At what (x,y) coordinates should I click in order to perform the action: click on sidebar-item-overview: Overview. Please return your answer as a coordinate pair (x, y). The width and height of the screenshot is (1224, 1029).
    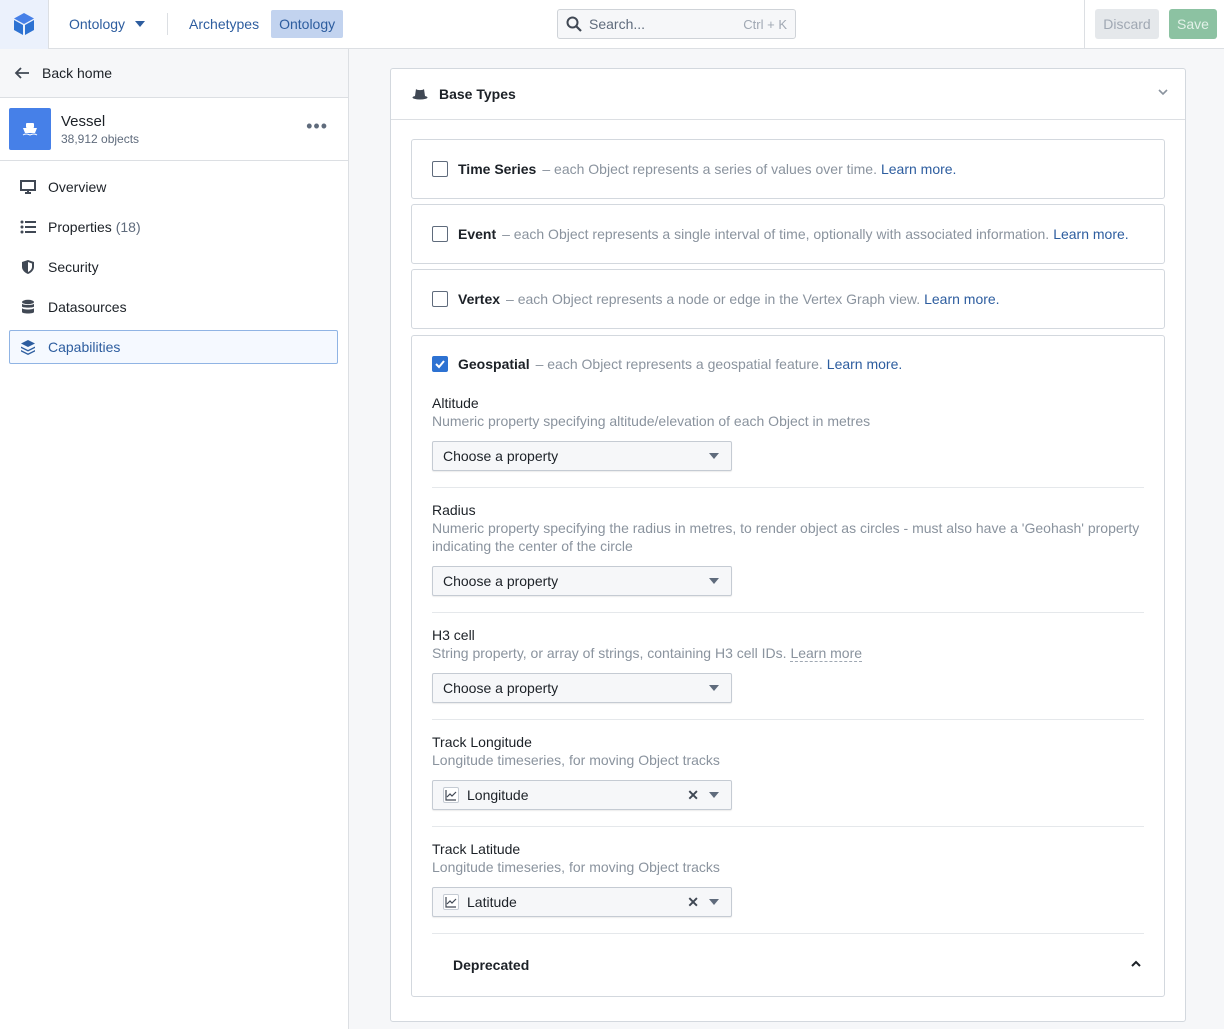
    Looking at the image, I should click on (173, 187).